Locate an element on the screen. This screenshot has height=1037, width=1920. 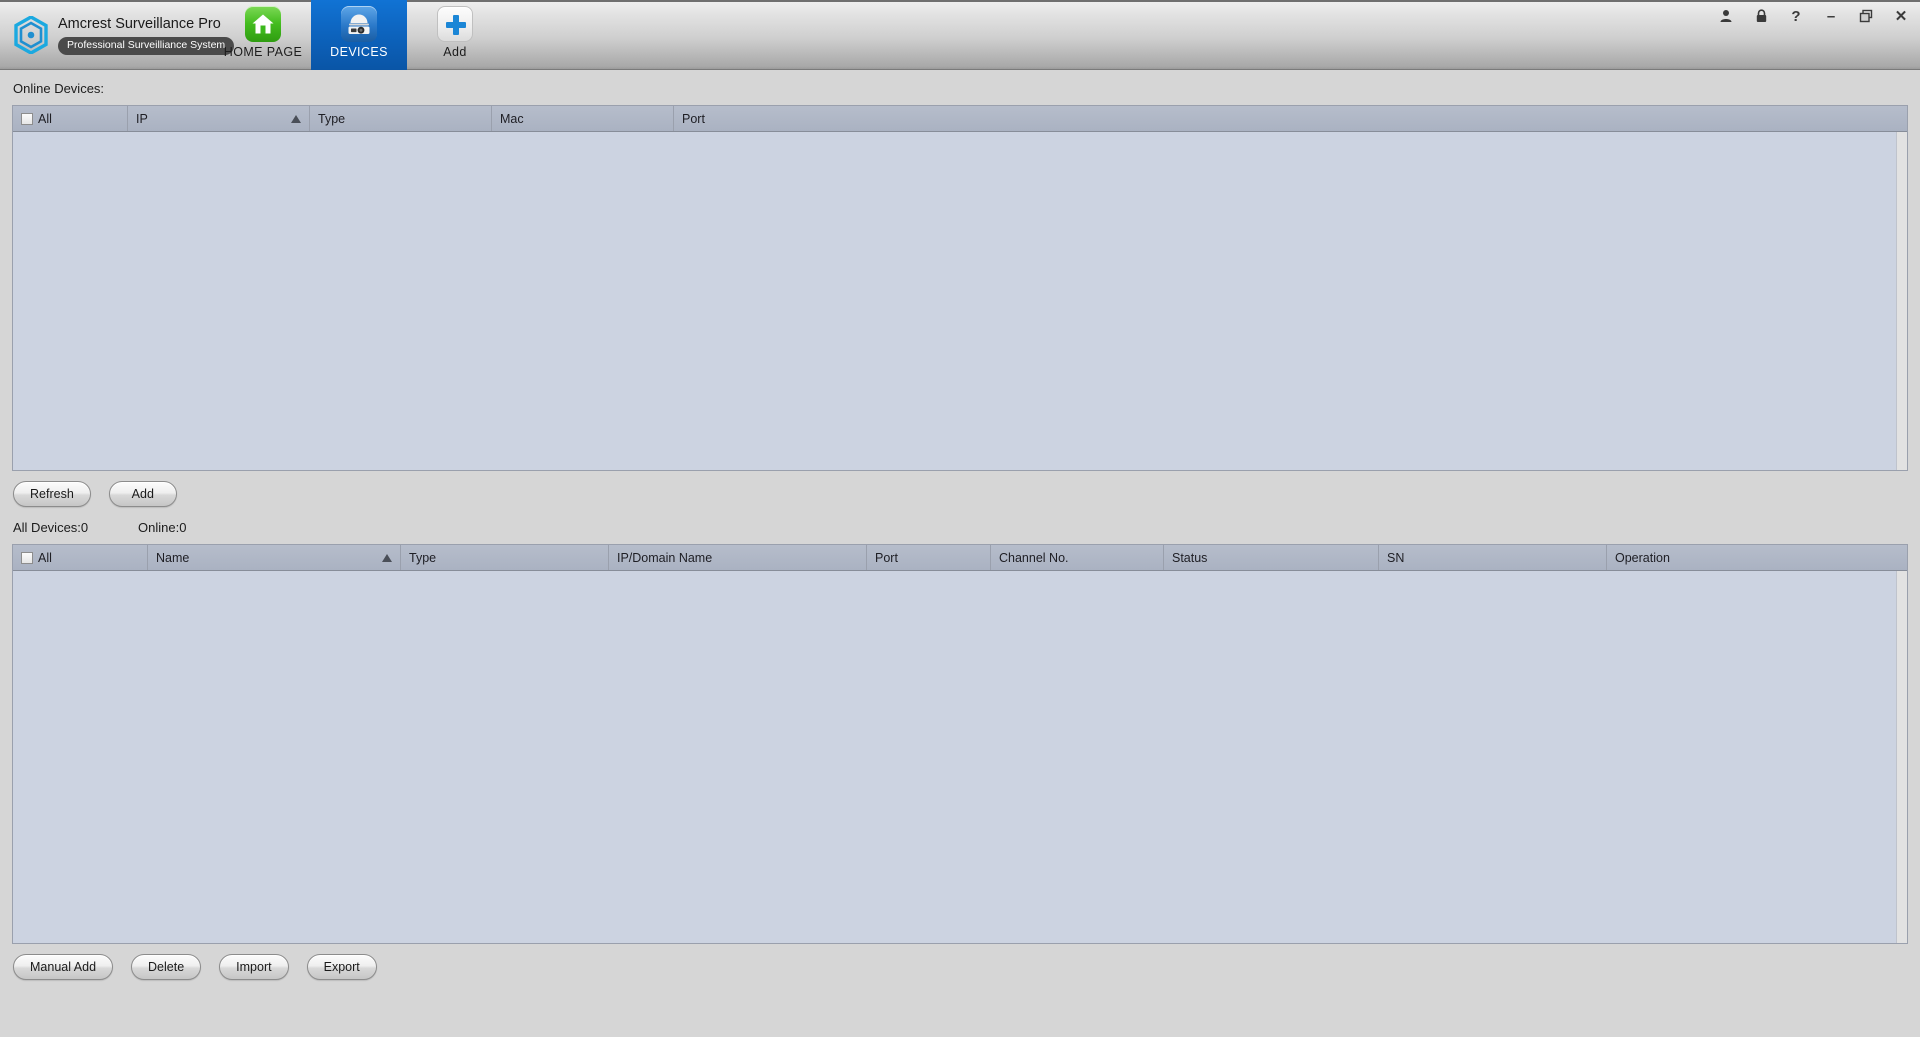
export-button: Export is located at coordinates (341, 967).